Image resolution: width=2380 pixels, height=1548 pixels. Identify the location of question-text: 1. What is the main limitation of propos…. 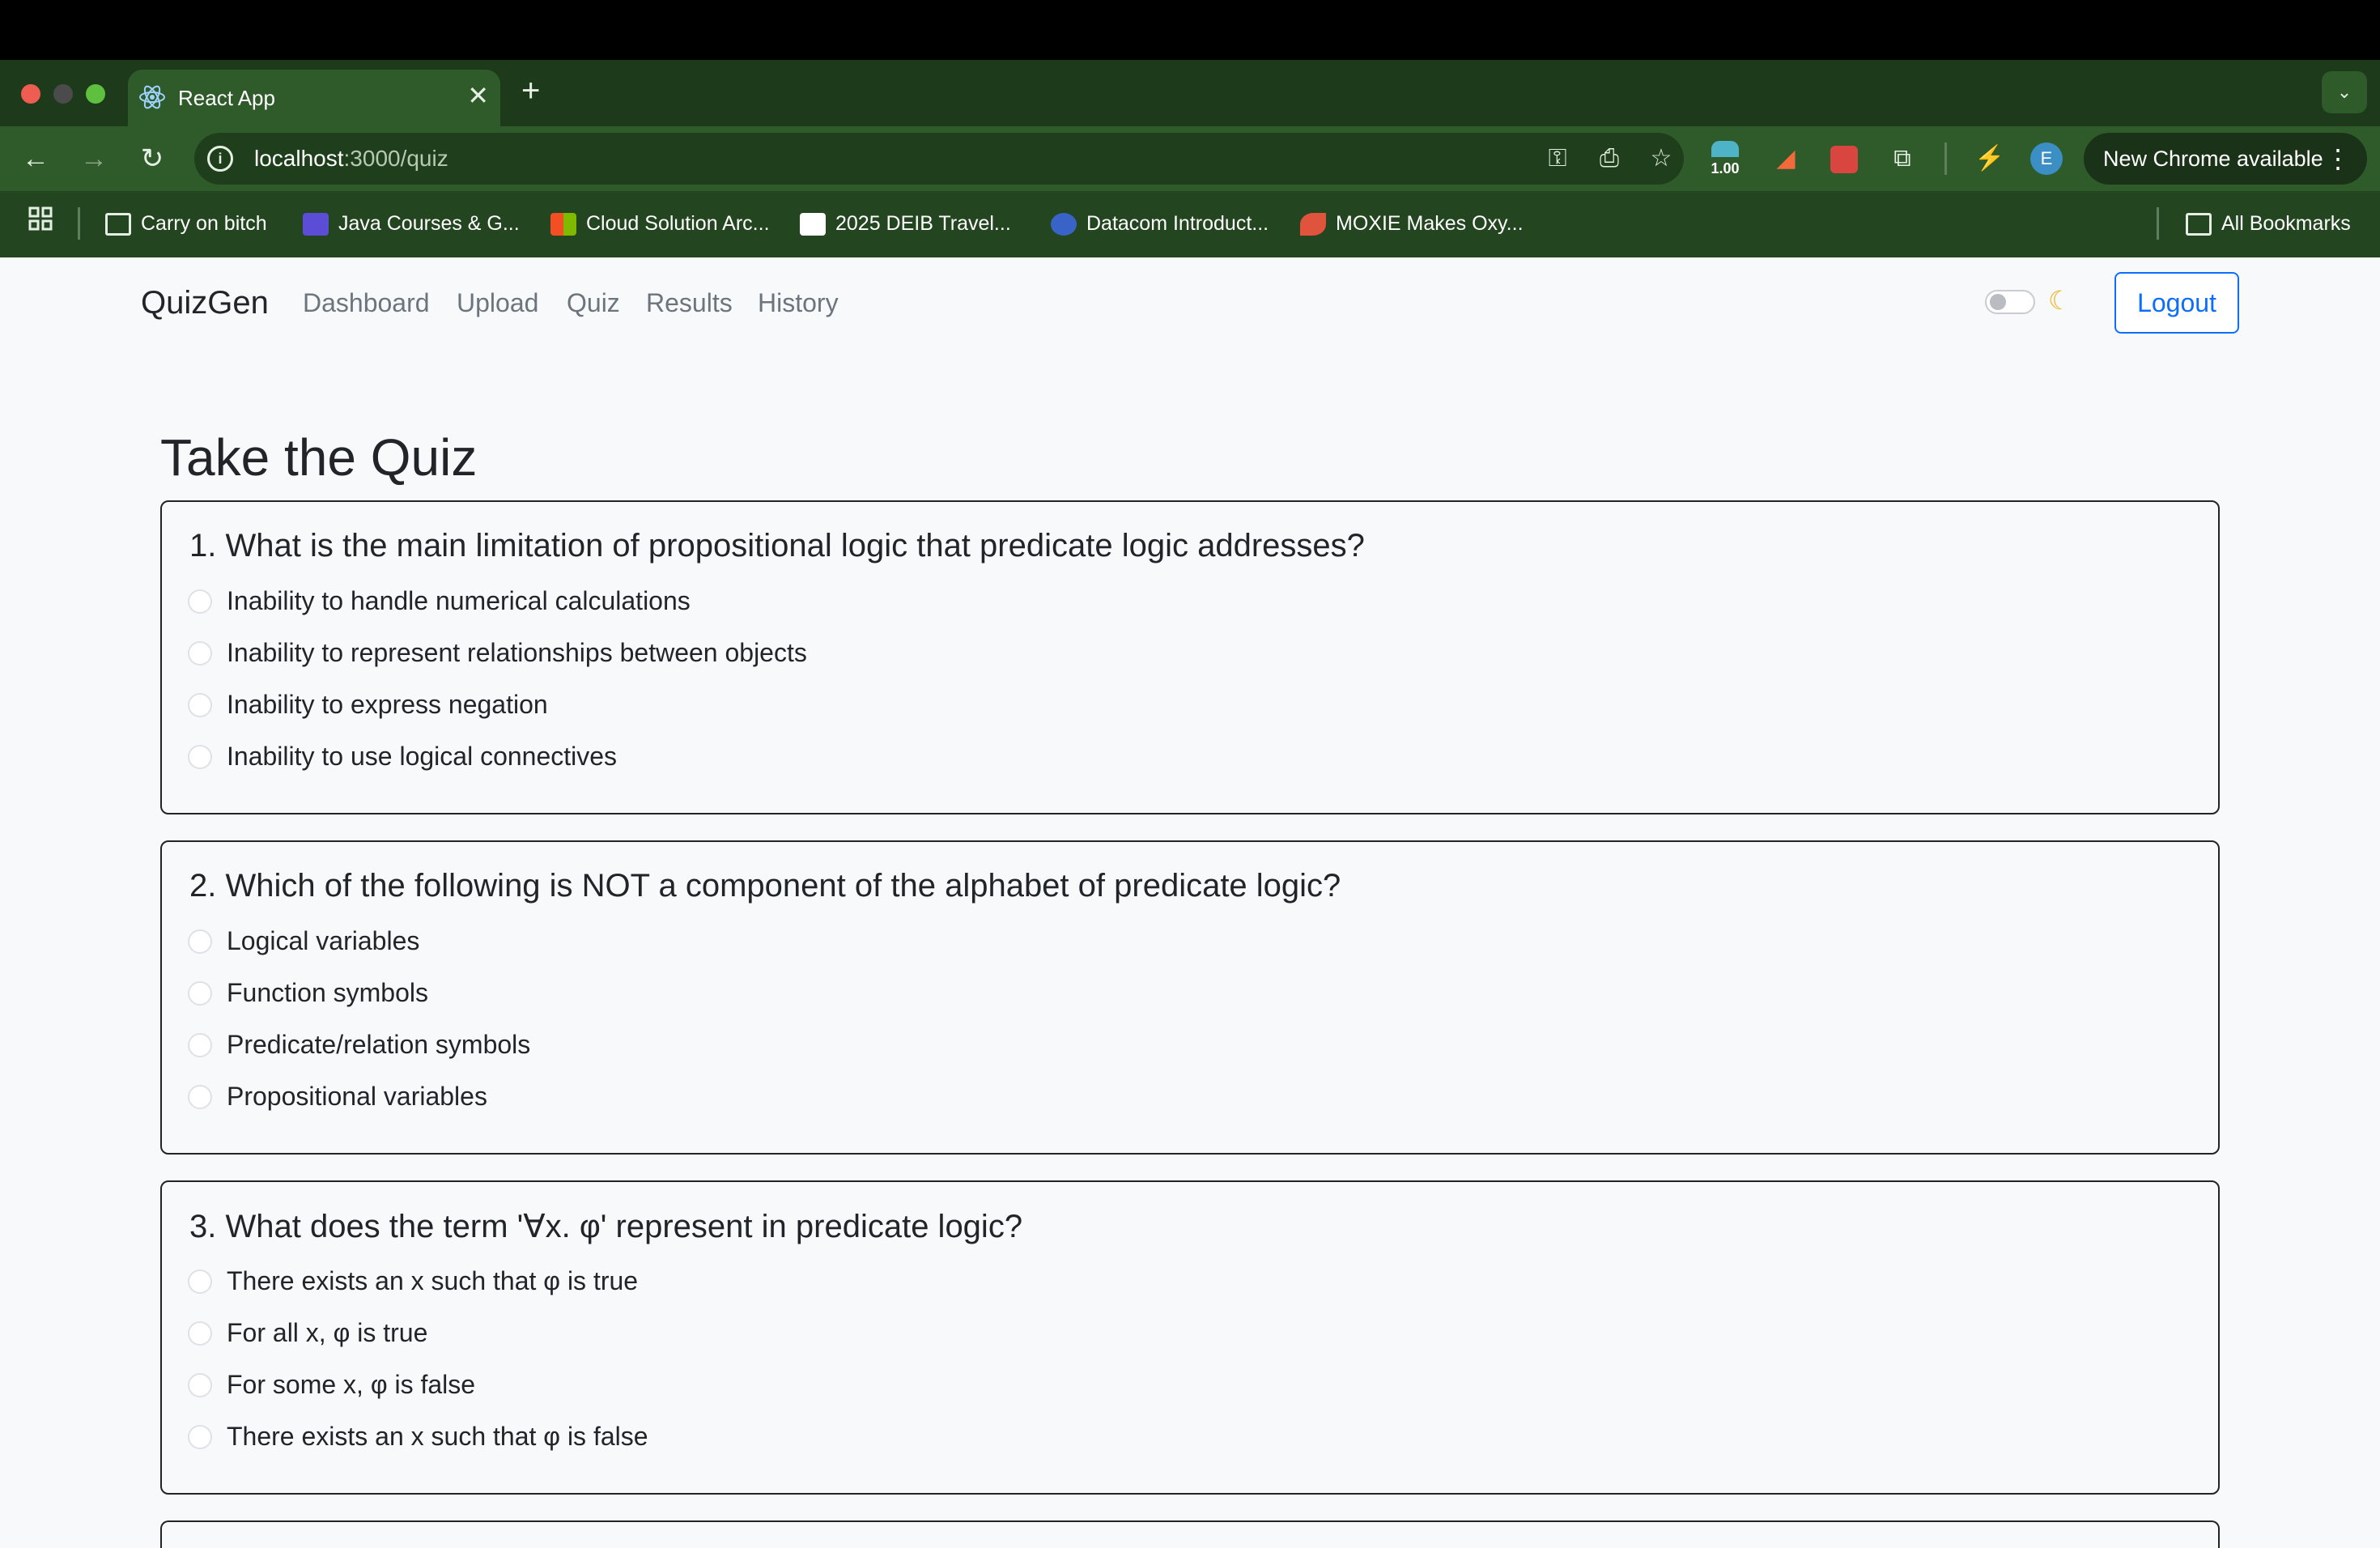
(777, 546).